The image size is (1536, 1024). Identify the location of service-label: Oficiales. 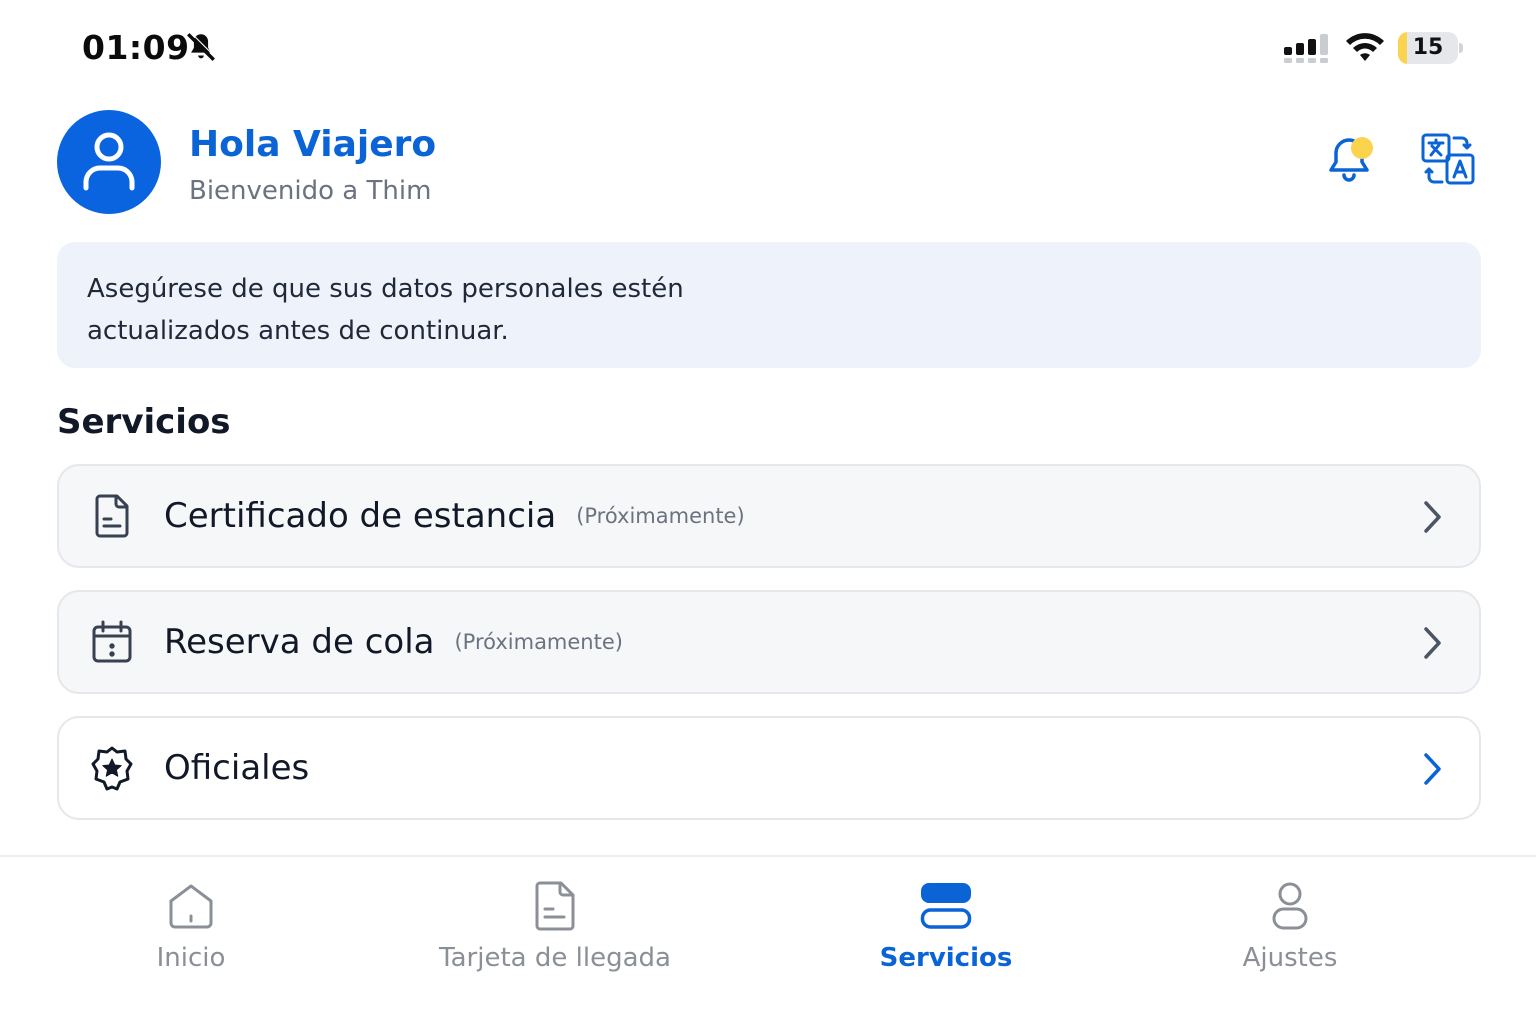
(236, 768).